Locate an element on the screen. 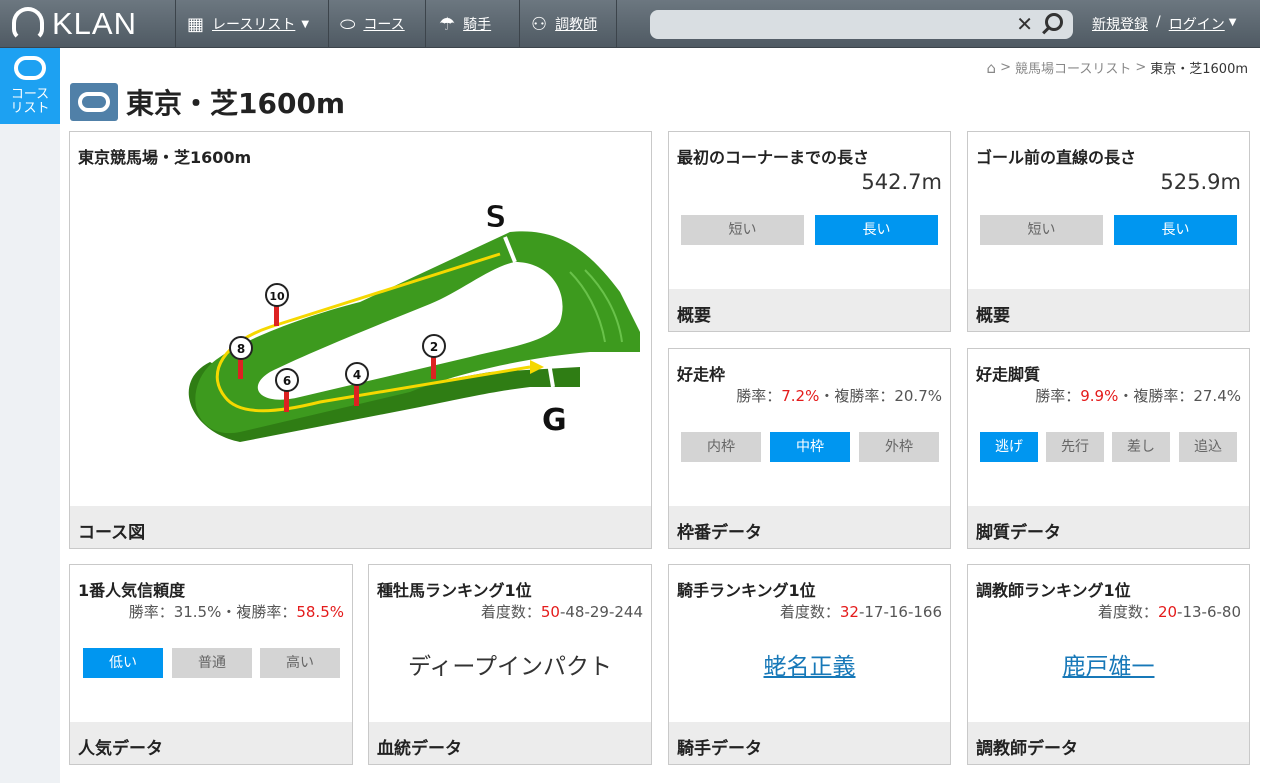  place-rate-label: ・複勝率：20.7% is located at coordinates (880, 396).